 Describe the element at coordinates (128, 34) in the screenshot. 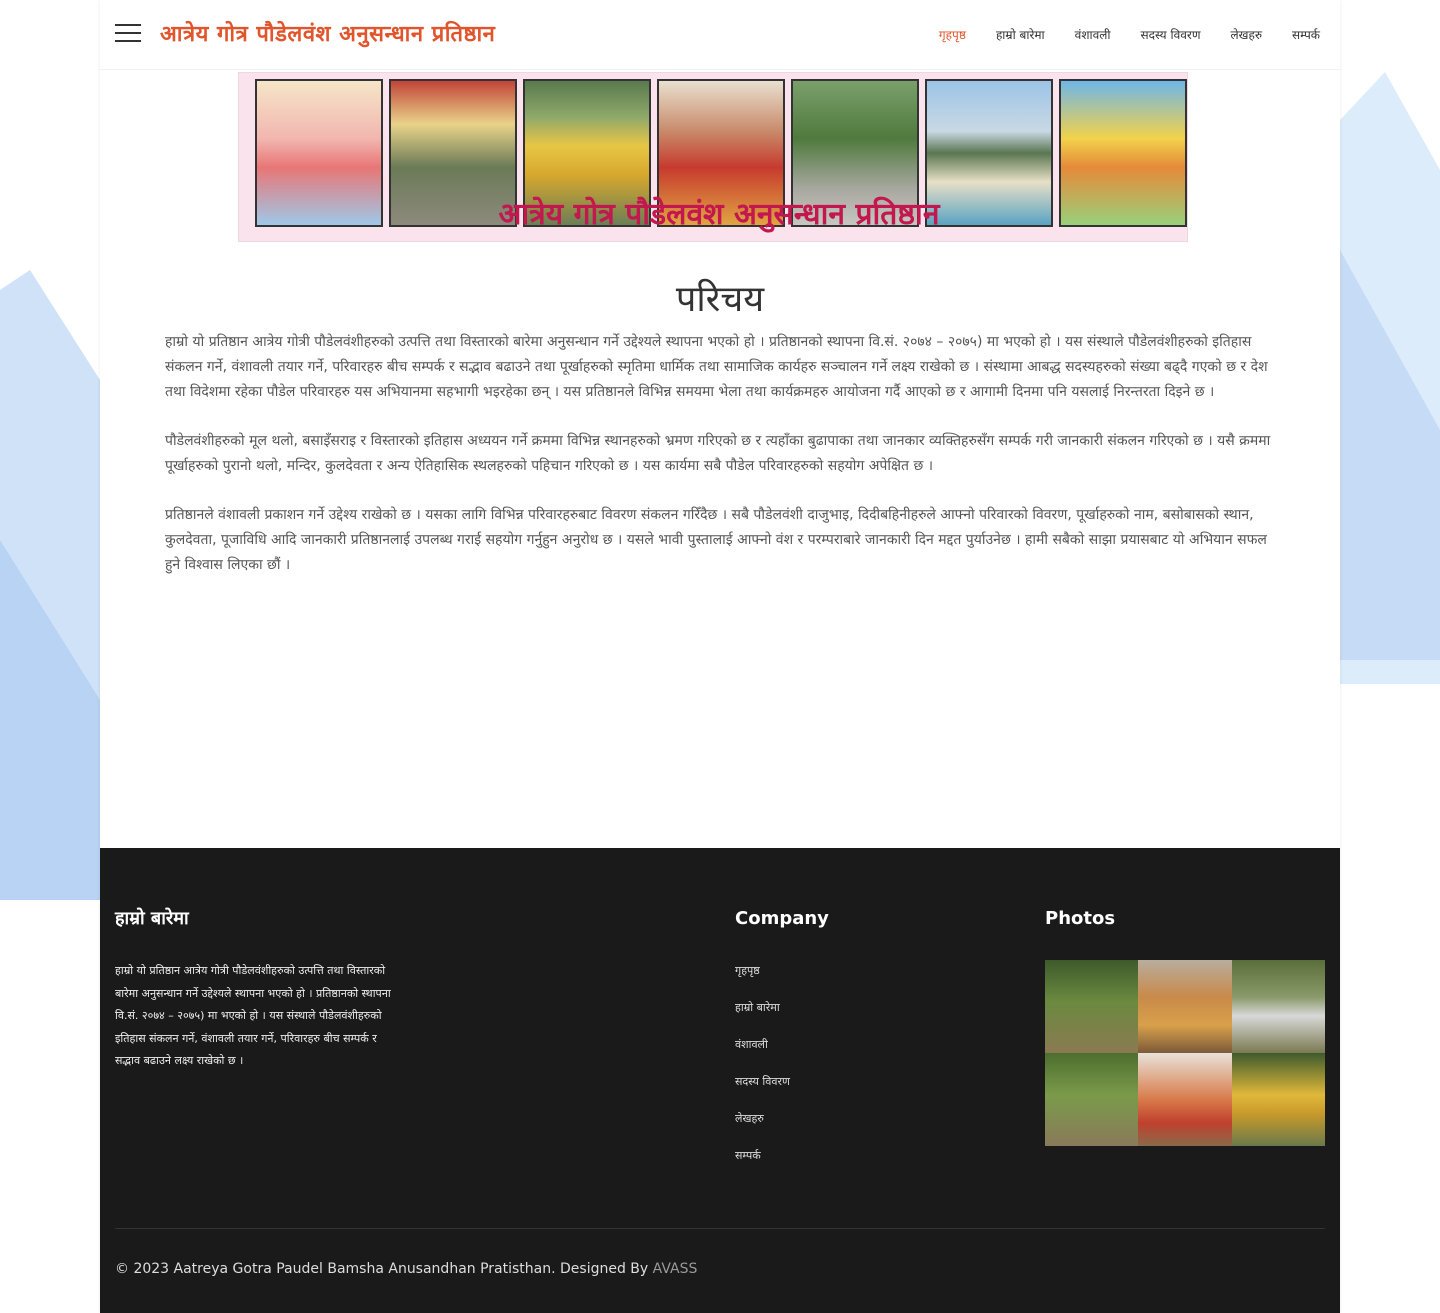

I see `menu-toggle-icon` at that location.